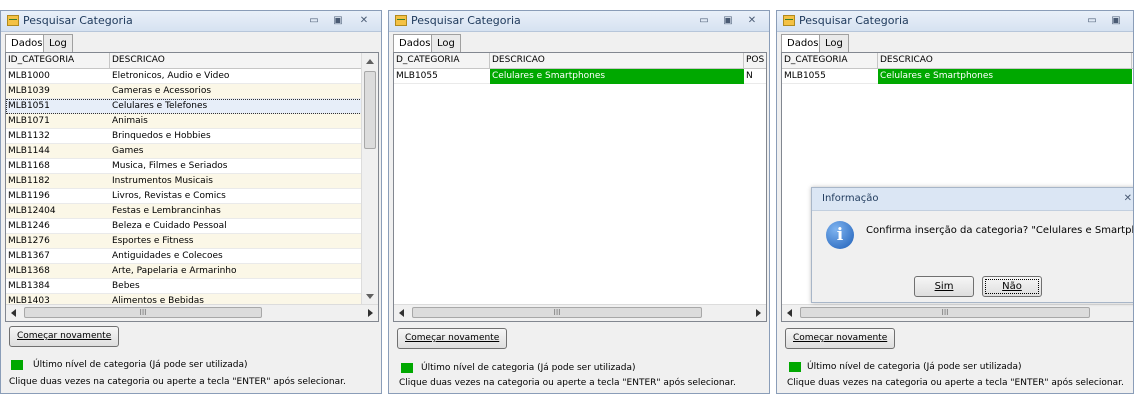  I want to click on scroll-up-icon, so click(370, 61).